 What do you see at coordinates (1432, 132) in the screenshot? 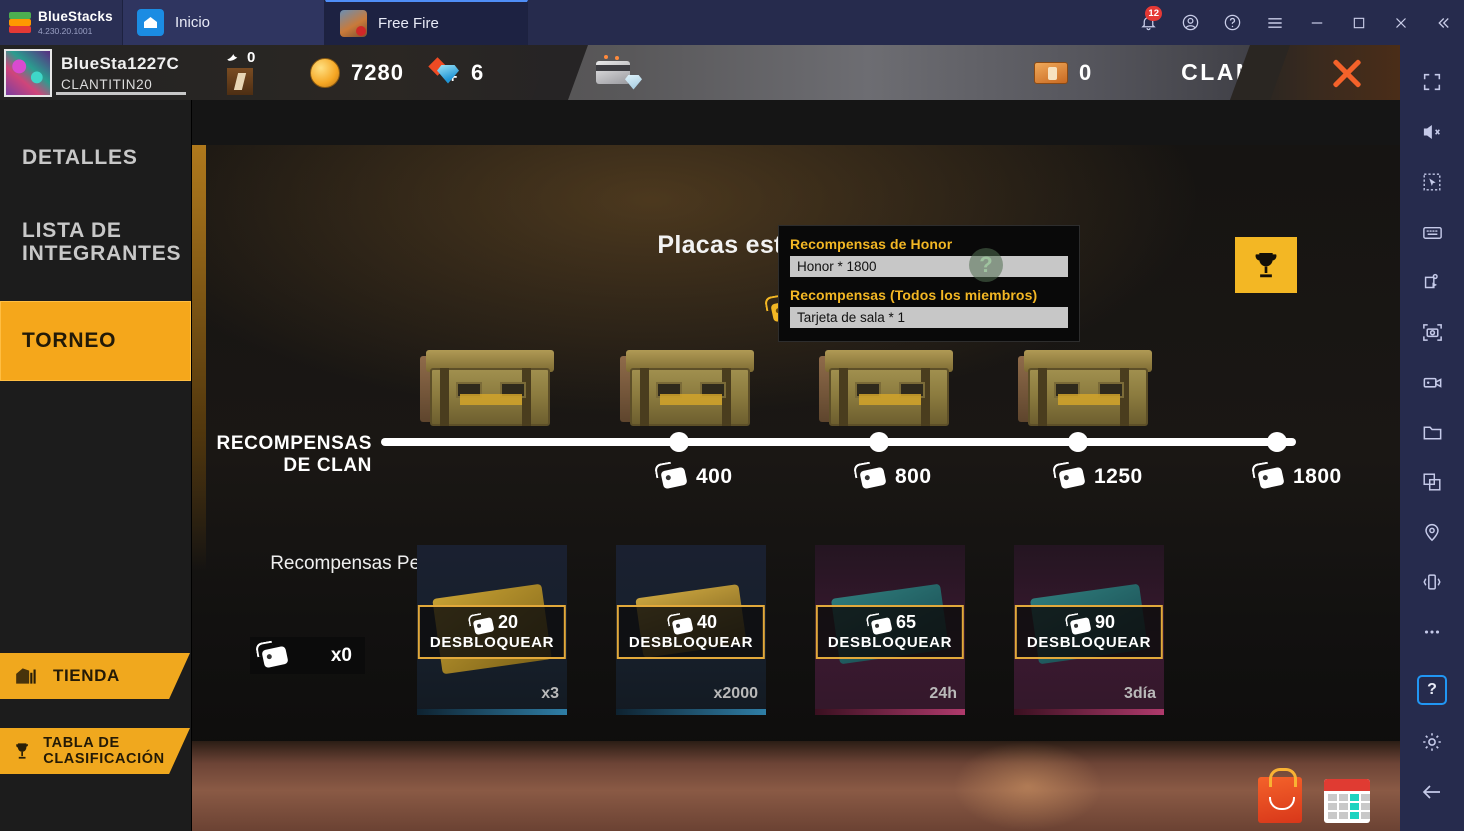
I see `mute-icon` at bounding box center [1432, 132].